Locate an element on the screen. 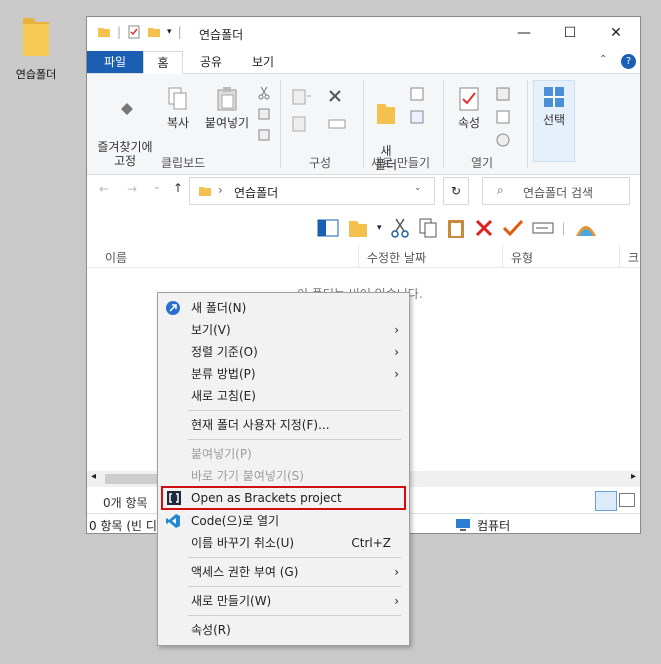 This screenshot has width=661, height=664. column-name: 이름 is located at coordinates (116, 257).